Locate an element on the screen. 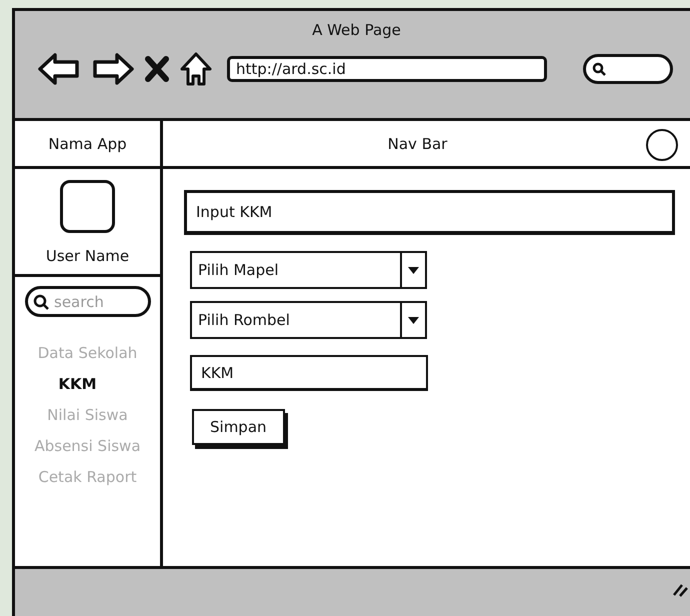 The image size is (690, 616). browser-search-field is located at coordinates (628, 69).